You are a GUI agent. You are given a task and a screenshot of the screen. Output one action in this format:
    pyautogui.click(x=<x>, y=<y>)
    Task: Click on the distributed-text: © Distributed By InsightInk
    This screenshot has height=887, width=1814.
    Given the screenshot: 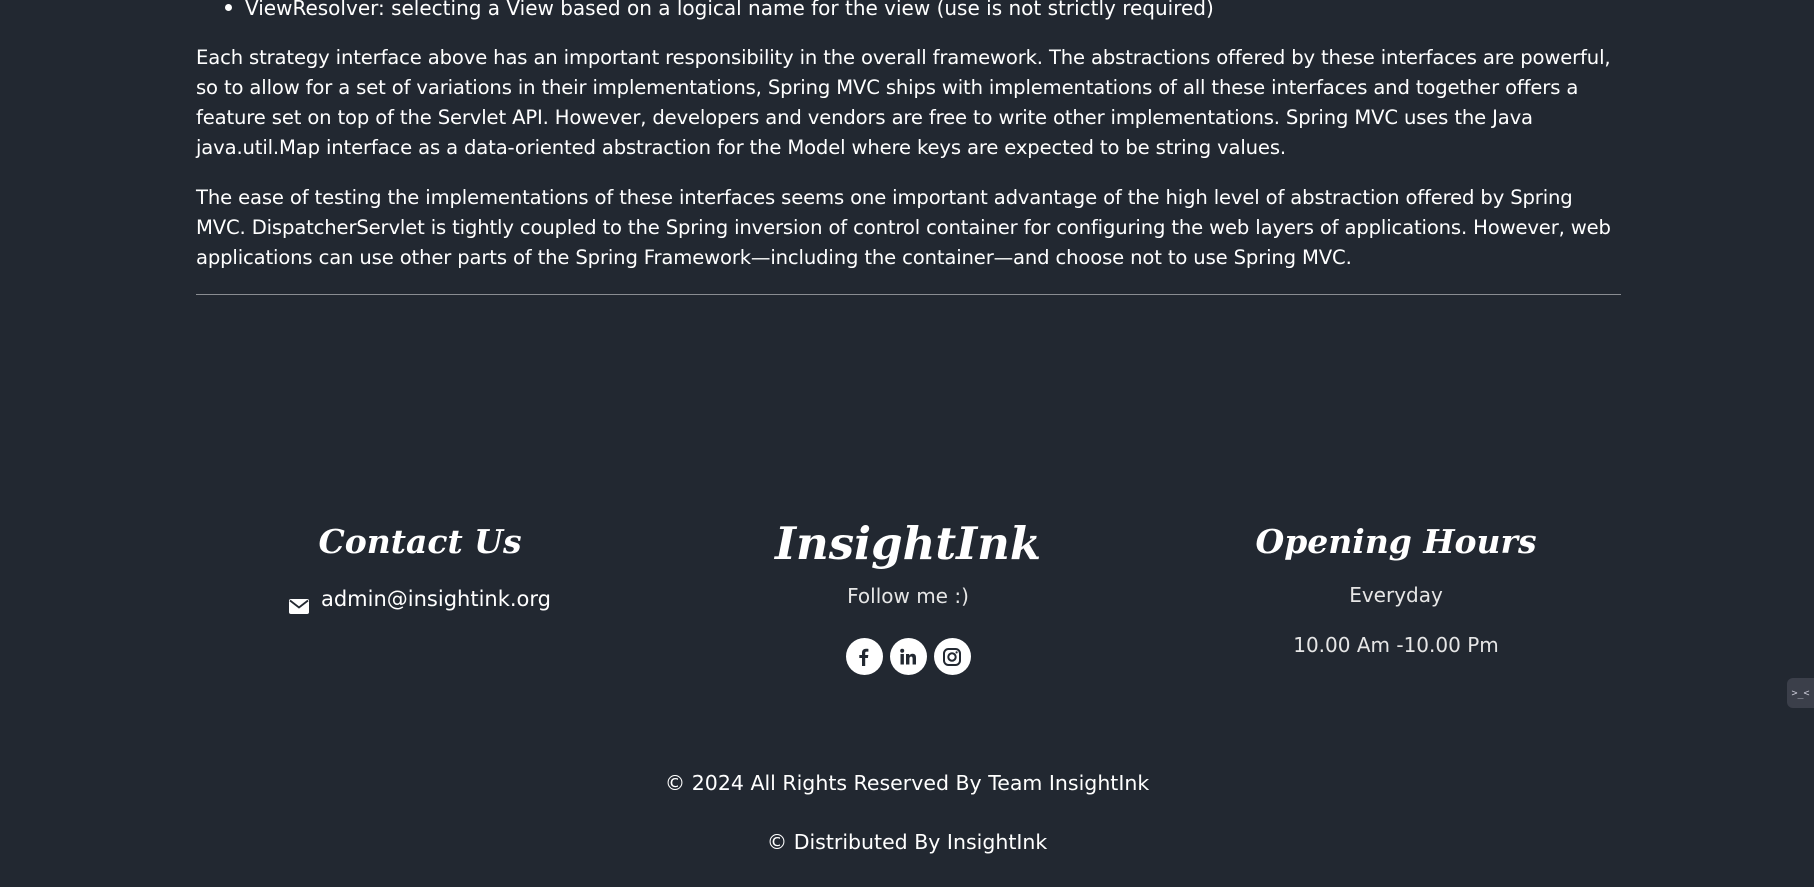 What is the action you would take?
    pyautogui.click(x=907, y=842)
    